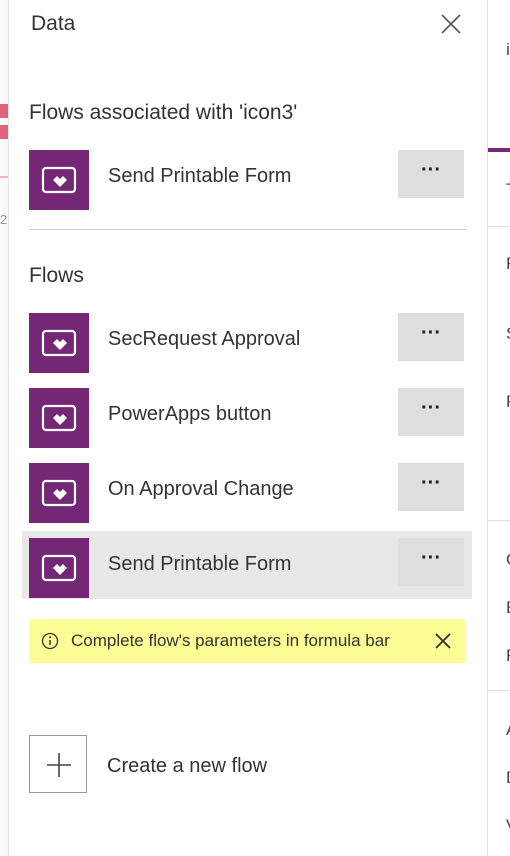 Image resolution: width=510 pixels, height=856 pixels. What do you see at coordinates (508, 49) in the screenshot?
I see `property-label: i` at bounding box center [508, 49].